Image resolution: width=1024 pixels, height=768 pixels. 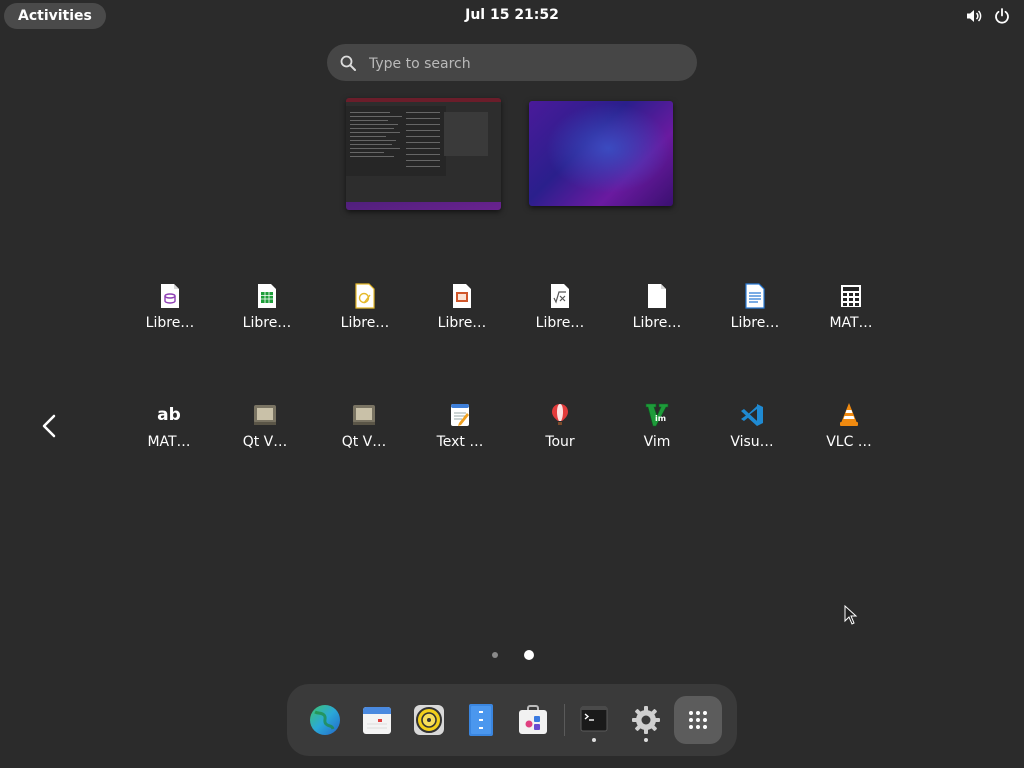 I want to click on text-editor-icon, so click(x=460, y=415).